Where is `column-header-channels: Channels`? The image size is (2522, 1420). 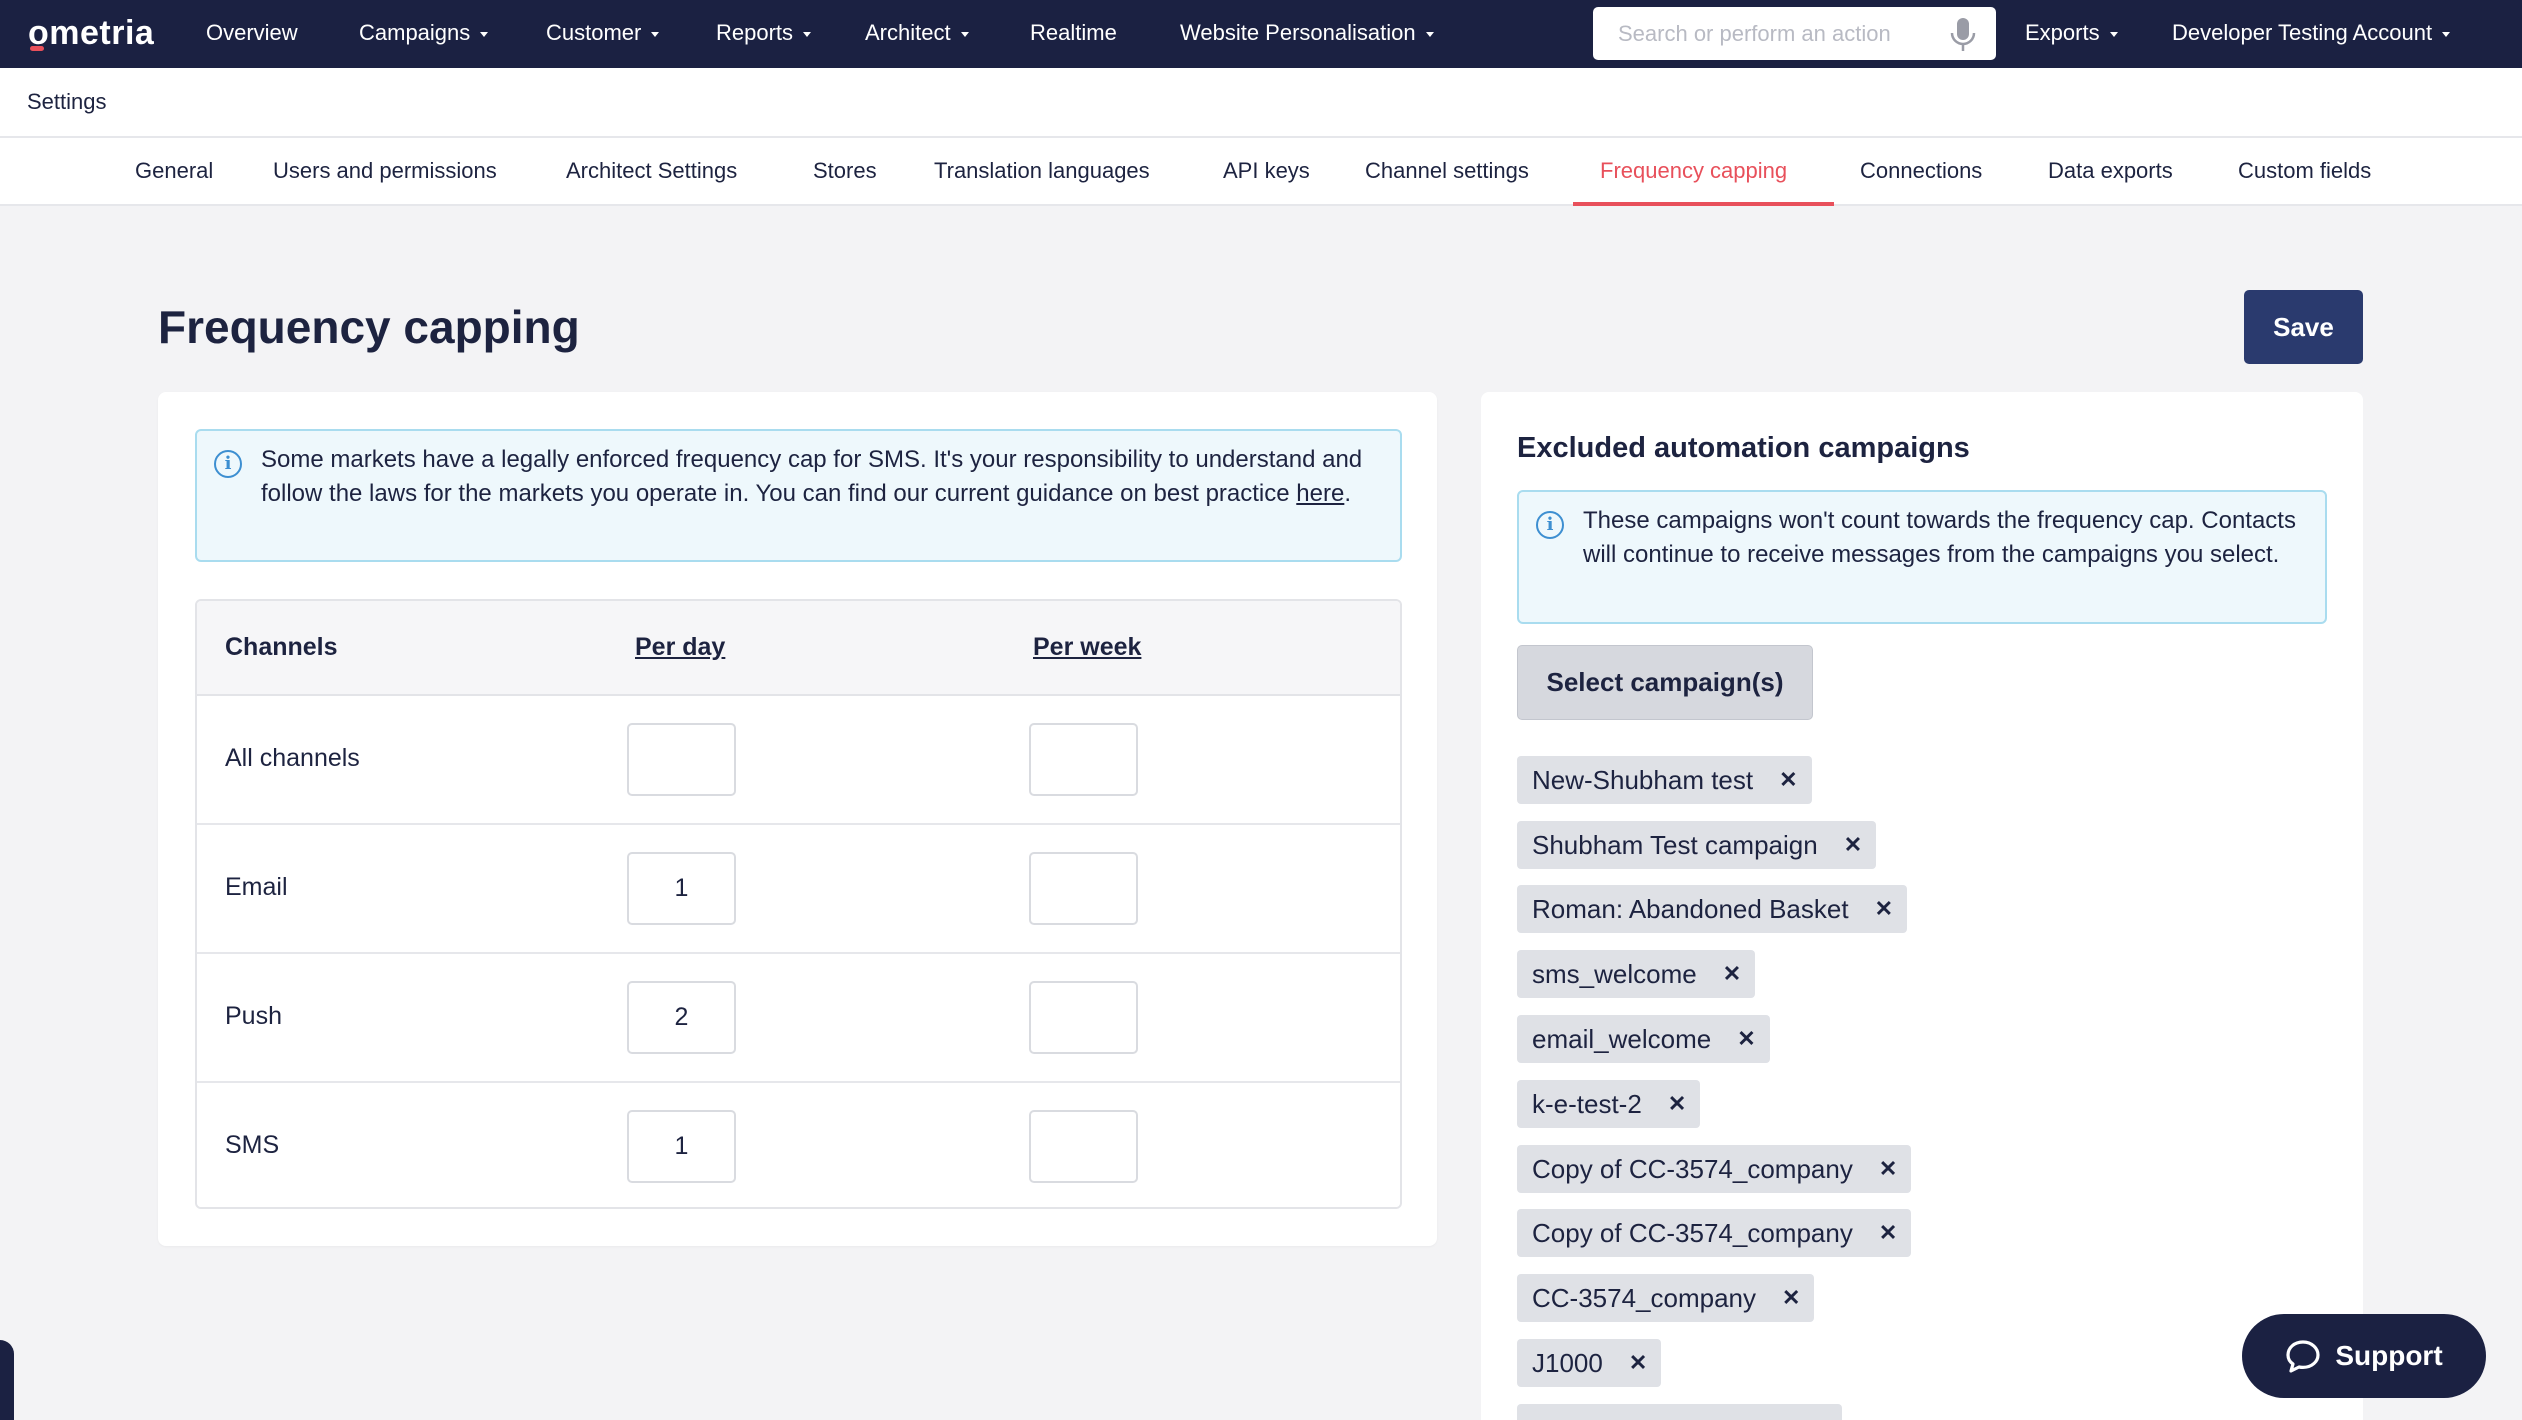
column-header-channels: Channels is located at coordinates (281, 647).